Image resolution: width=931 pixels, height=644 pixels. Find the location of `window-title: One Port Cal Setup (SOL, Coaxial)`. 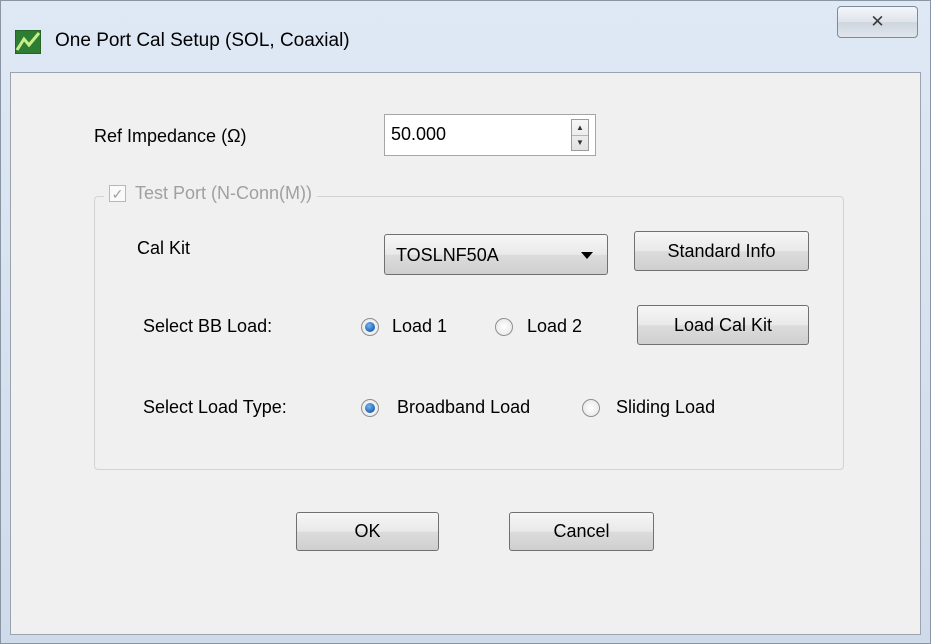

window-title: One Port Cal Setup (SOL, Coaxial) is located at coordinates (202, 40).